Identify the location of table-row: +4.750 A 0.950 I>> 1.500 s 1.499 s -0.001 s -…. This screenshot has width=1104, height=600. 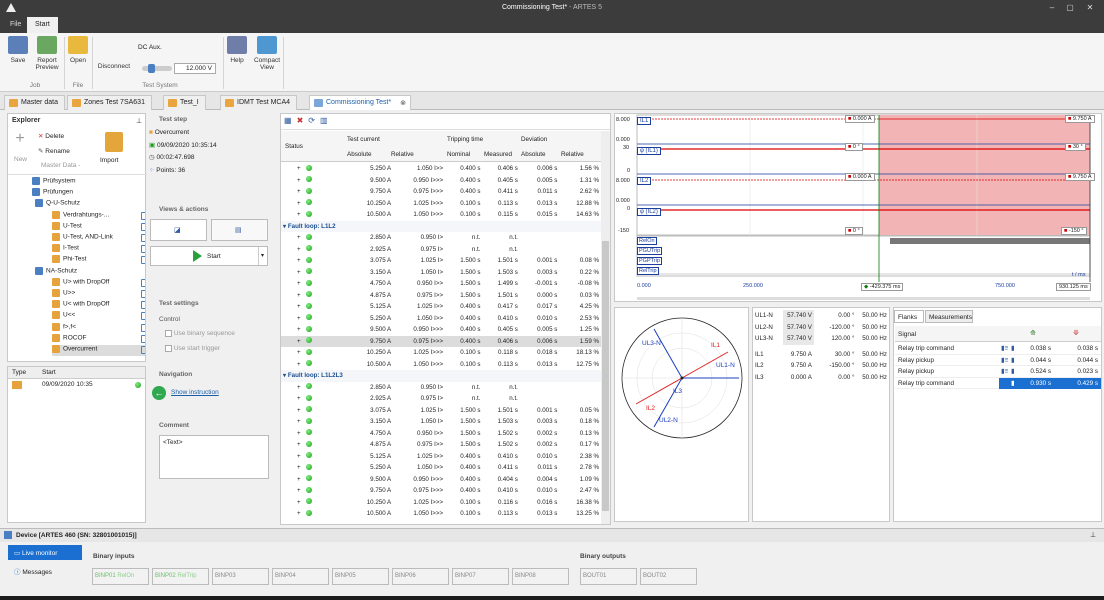
(441, 284).